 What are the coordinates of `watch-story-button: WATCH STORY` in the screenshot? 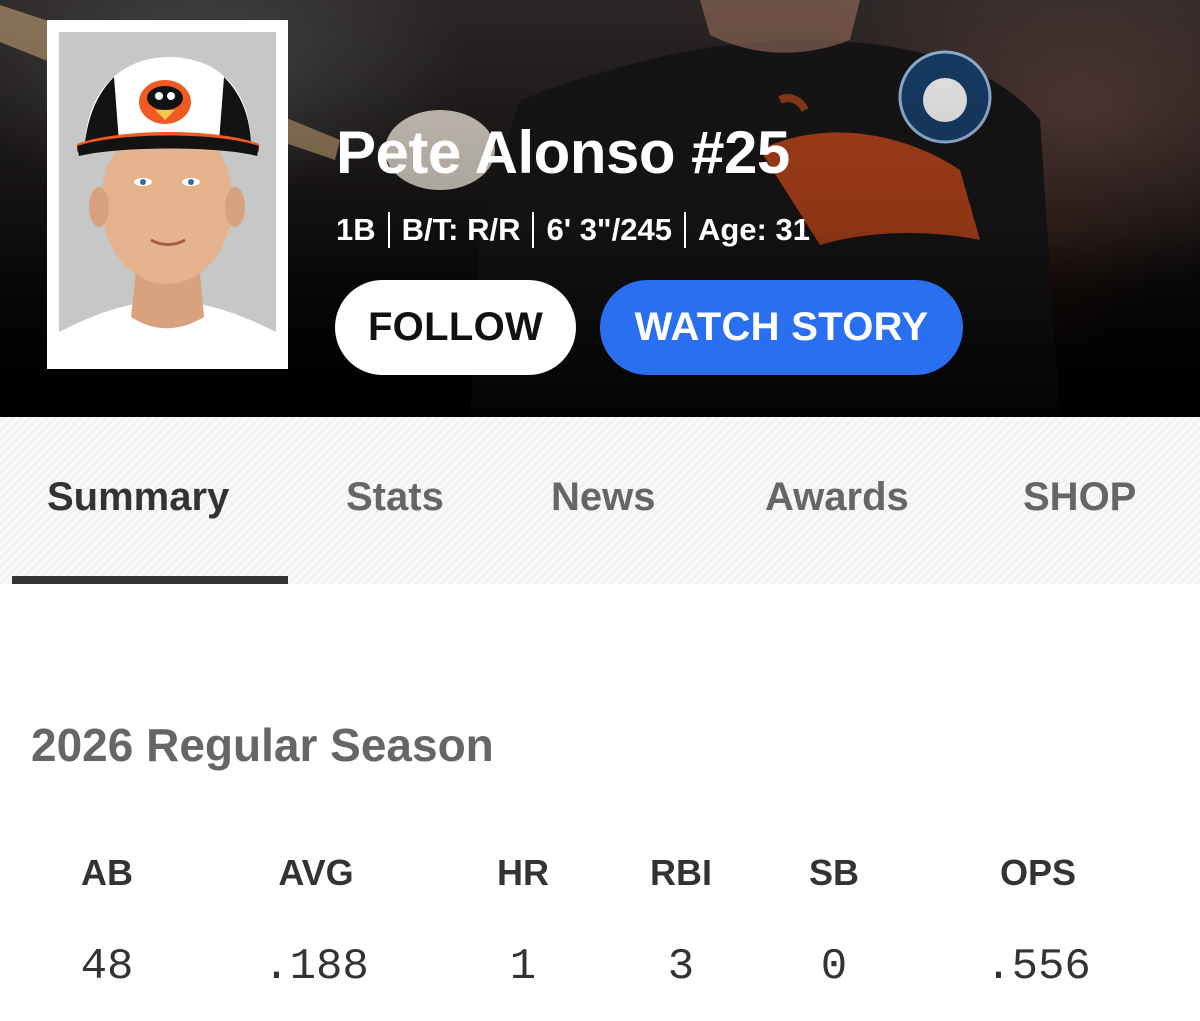 It's located at (781, 327).